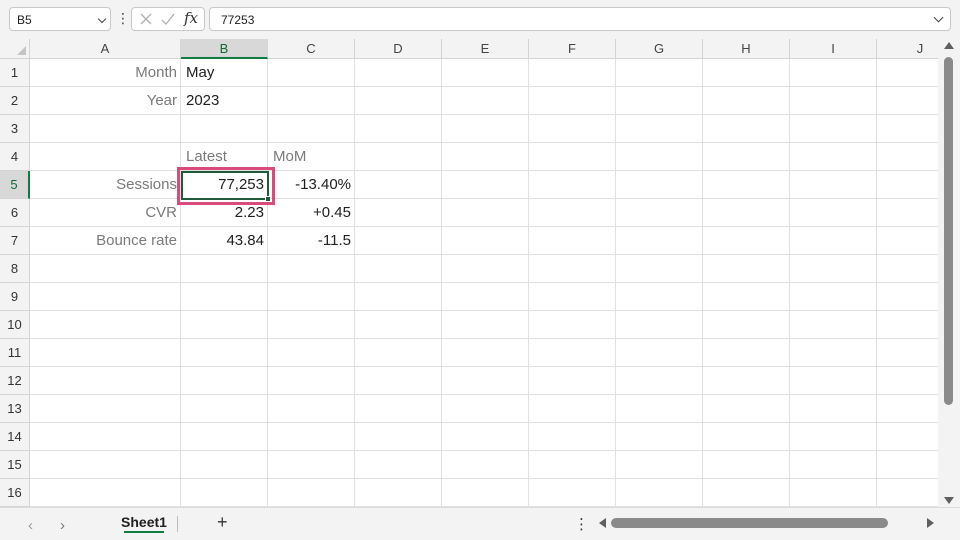 The width and height of the screenshot is (960, 540). What do you see at coordinates (311, 241) in the screenshot?
I see `cell-C7: -11.5` at bounding box center [311, 241].